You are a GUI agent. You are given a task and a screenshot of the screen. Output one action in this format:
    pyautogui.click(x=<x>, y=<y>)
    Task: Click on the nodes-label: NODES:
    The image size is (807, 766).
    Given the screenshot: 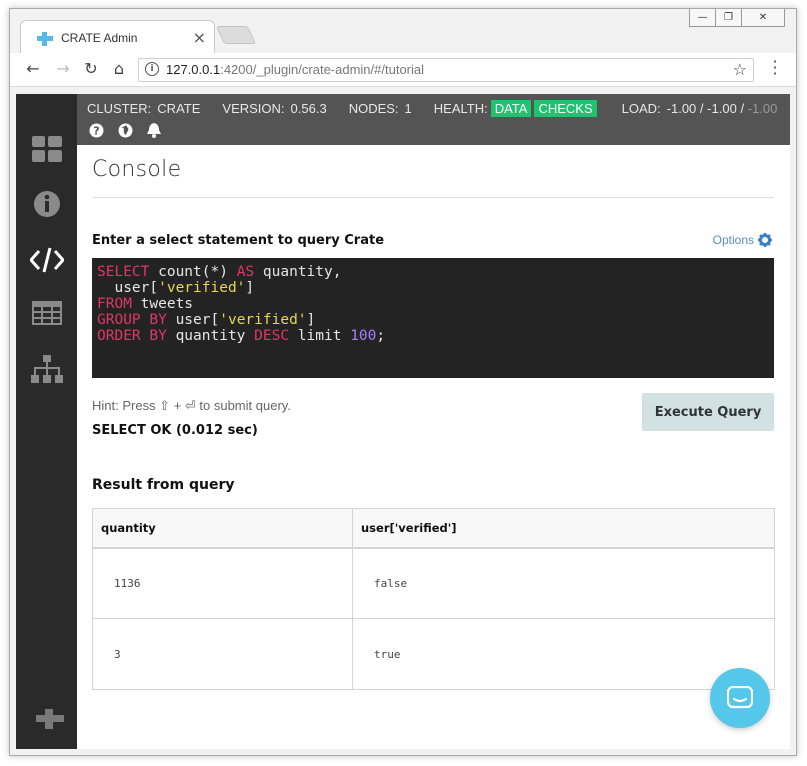 What is the action you would take?
    pyautogui.click(x=373, y=108)
    